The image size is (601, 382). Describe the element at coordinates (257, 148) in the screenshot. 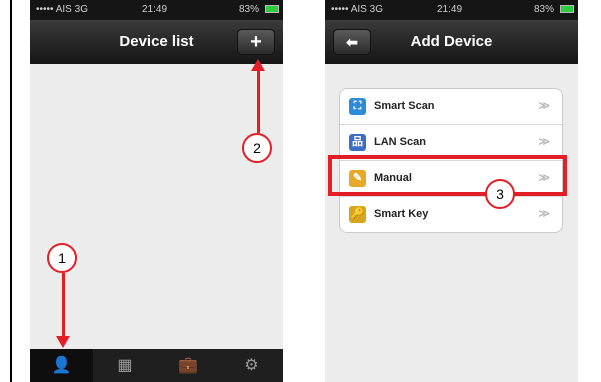

I see `annotation-circle-2: 2` at that location.